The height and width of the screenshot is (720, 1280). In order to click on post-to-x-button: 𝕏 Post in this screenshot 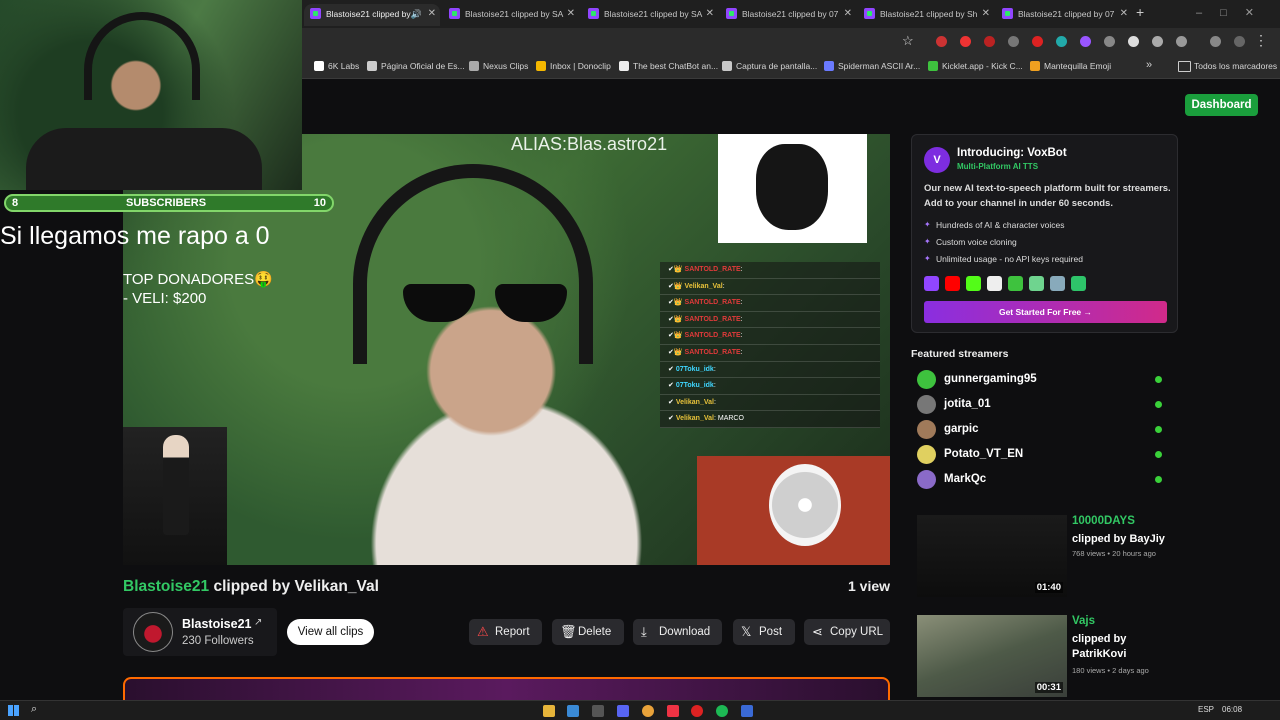, I will do `click(764, 632)`.